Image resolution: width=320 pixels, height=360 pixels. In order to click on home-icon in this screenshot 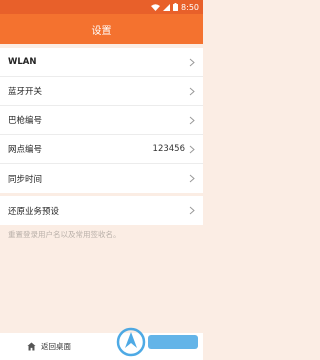, I will do `click(31, 346)`.